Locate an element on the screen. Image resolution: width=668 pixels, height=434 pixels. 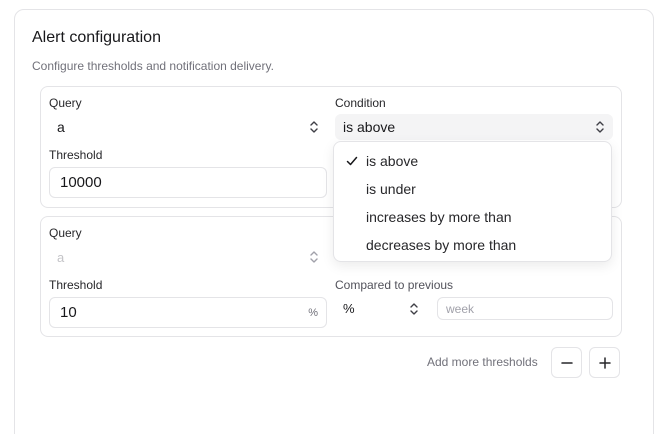
plus-icon is located at coordinates (604, 362).